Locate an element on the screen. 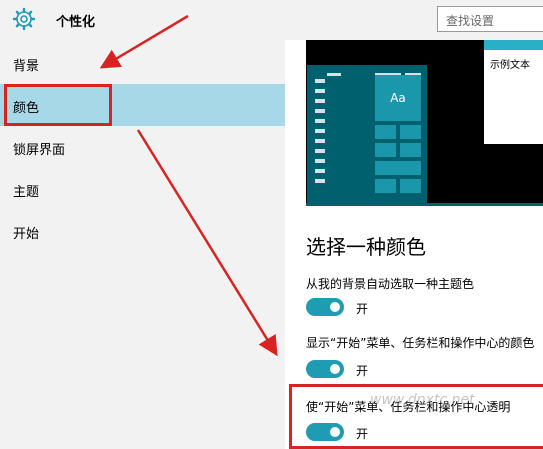 The width and height of the screenshot is (543, 449). sample-text: 示例文本 is located at coordinates (510, 65).